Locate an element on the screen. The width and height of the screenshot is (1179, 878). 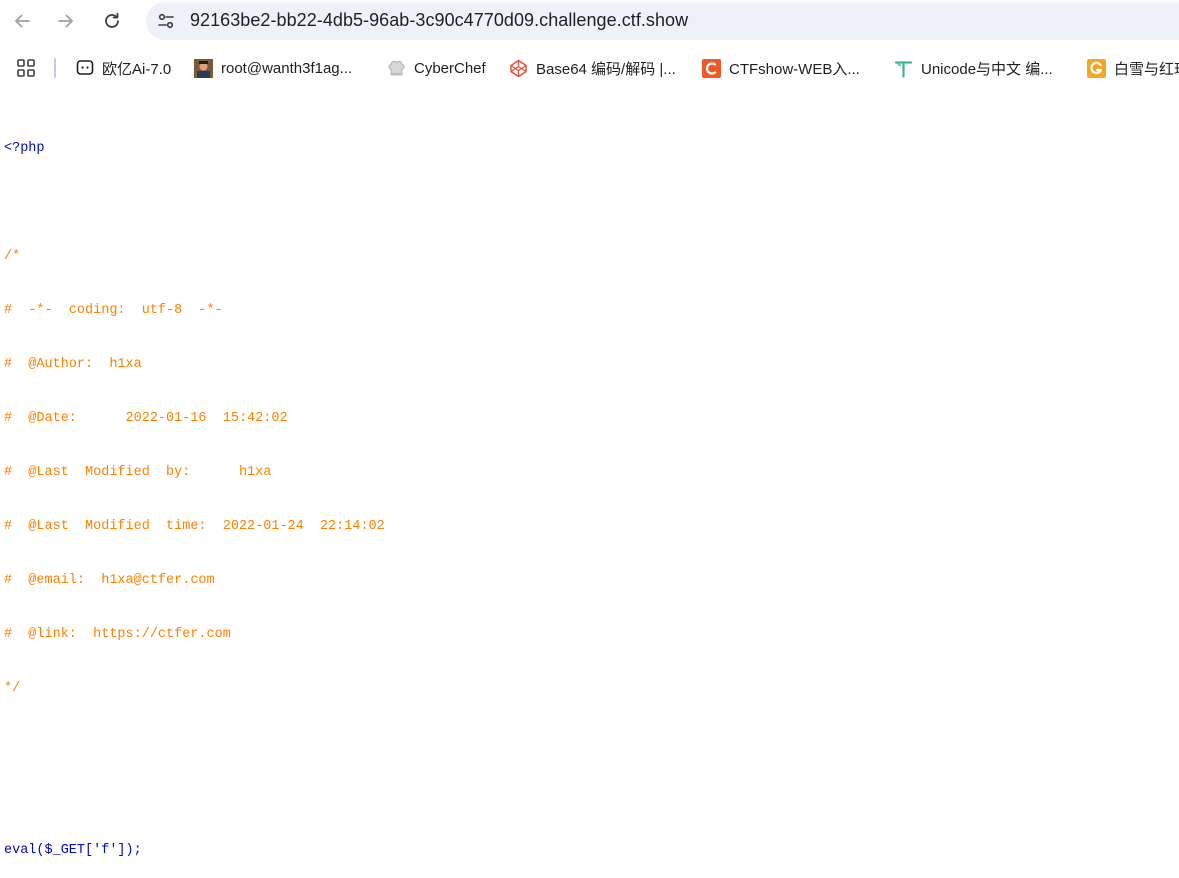
reload-icon is located at coordinates (112, 20).